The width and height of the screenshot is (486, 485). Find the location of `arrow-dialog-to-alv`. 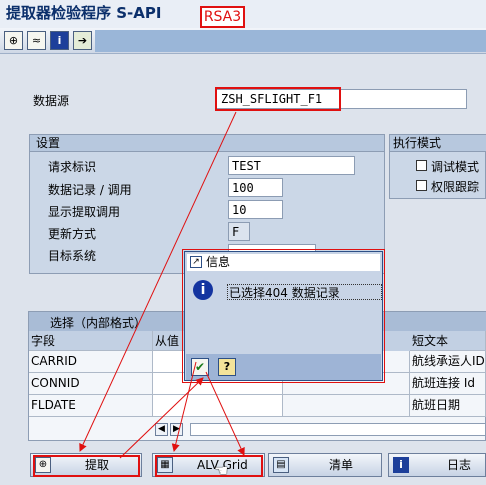

arrow-dialog-to-alv is located at coordinates (225, 413).